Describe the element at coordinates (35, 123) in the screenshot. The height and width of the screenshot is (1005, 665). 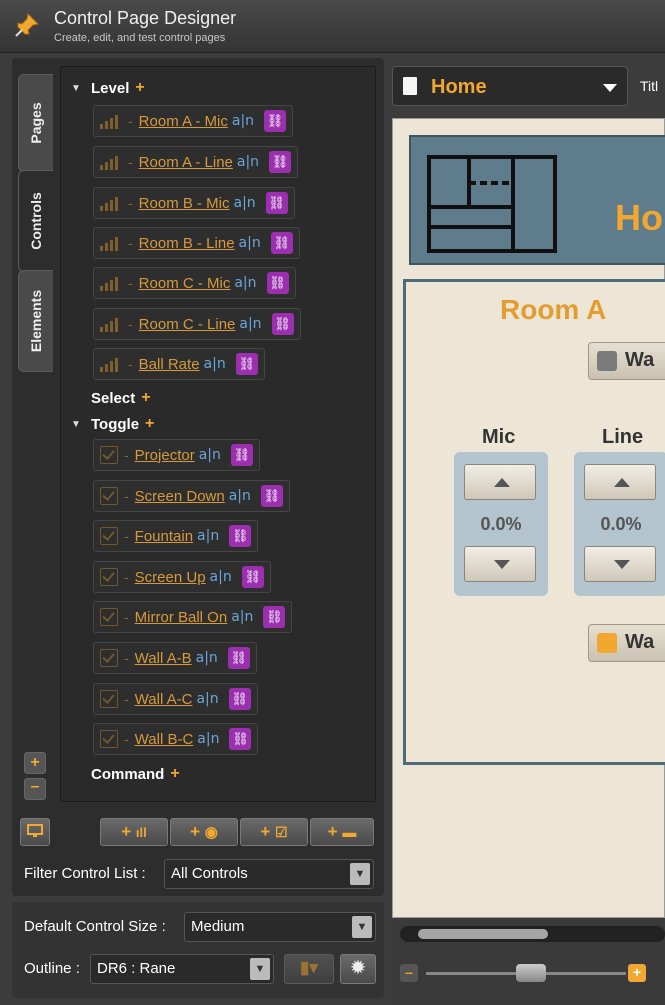
I see `tab-pages: Pages` at that location.